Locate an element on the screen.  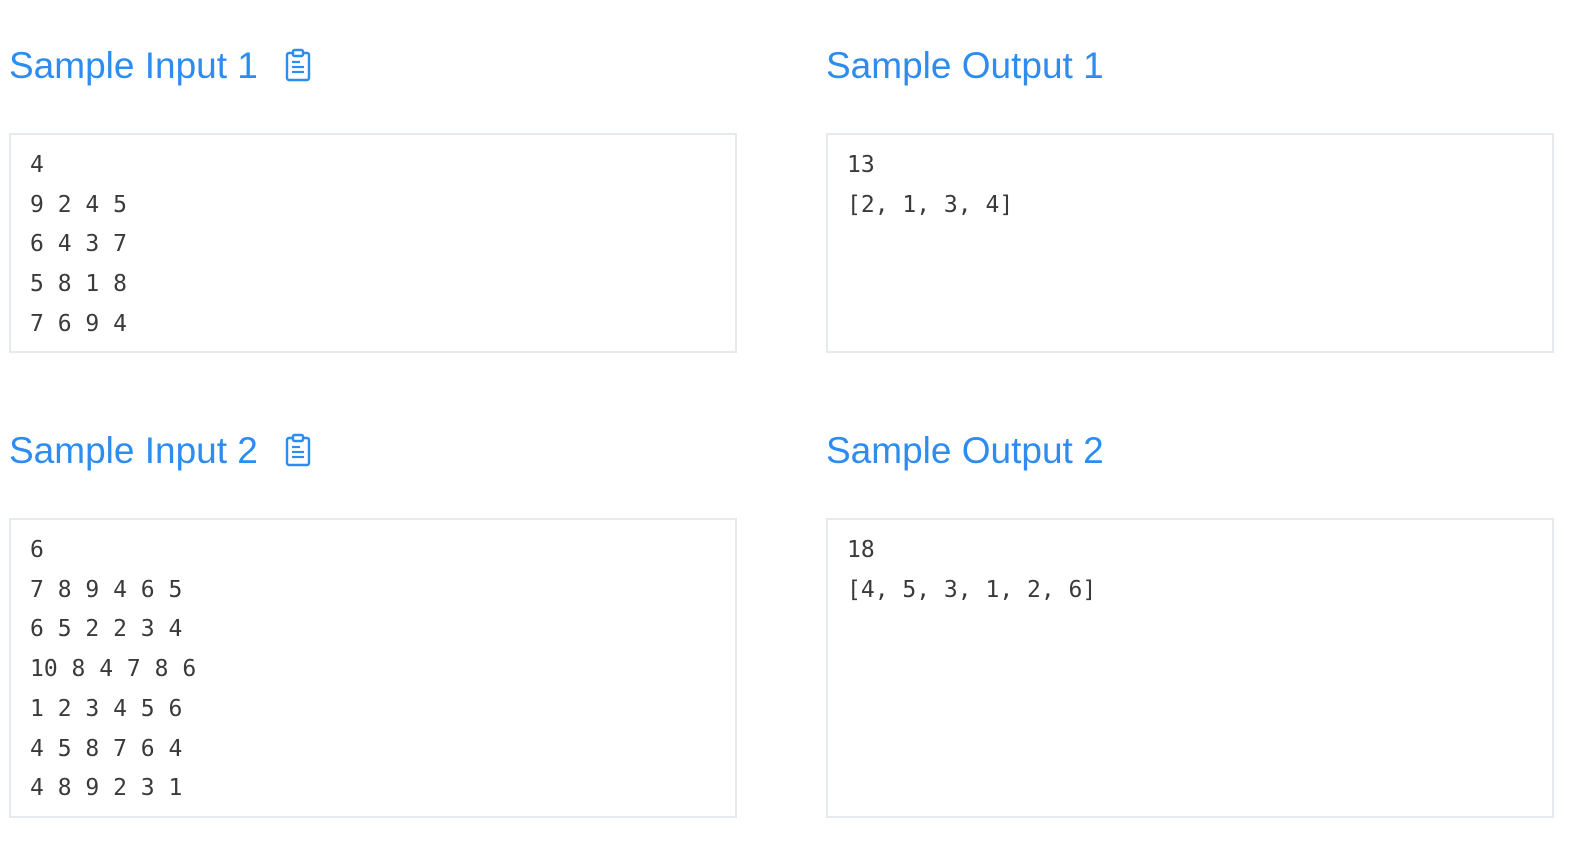
sample-input-1-box: 4 9 2 4 5 6 4 3 7 5 8 1 8 7 6 9 4 is located at coordinates (373, 243).